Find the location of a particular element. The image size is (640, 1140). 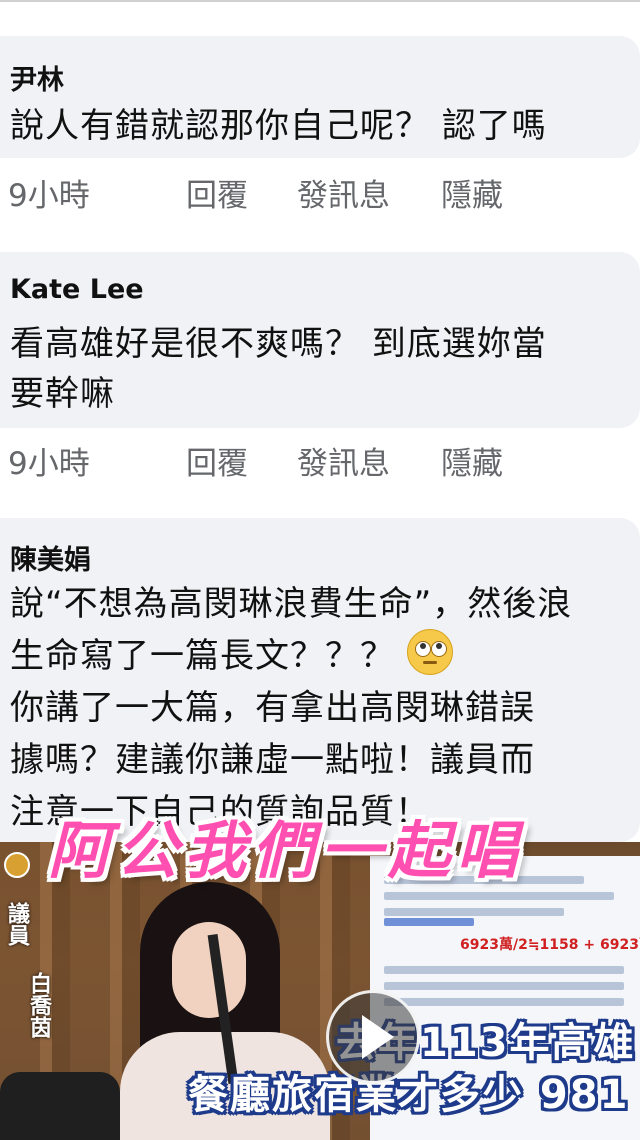

play-icon is located at coordinates (378, 1037).